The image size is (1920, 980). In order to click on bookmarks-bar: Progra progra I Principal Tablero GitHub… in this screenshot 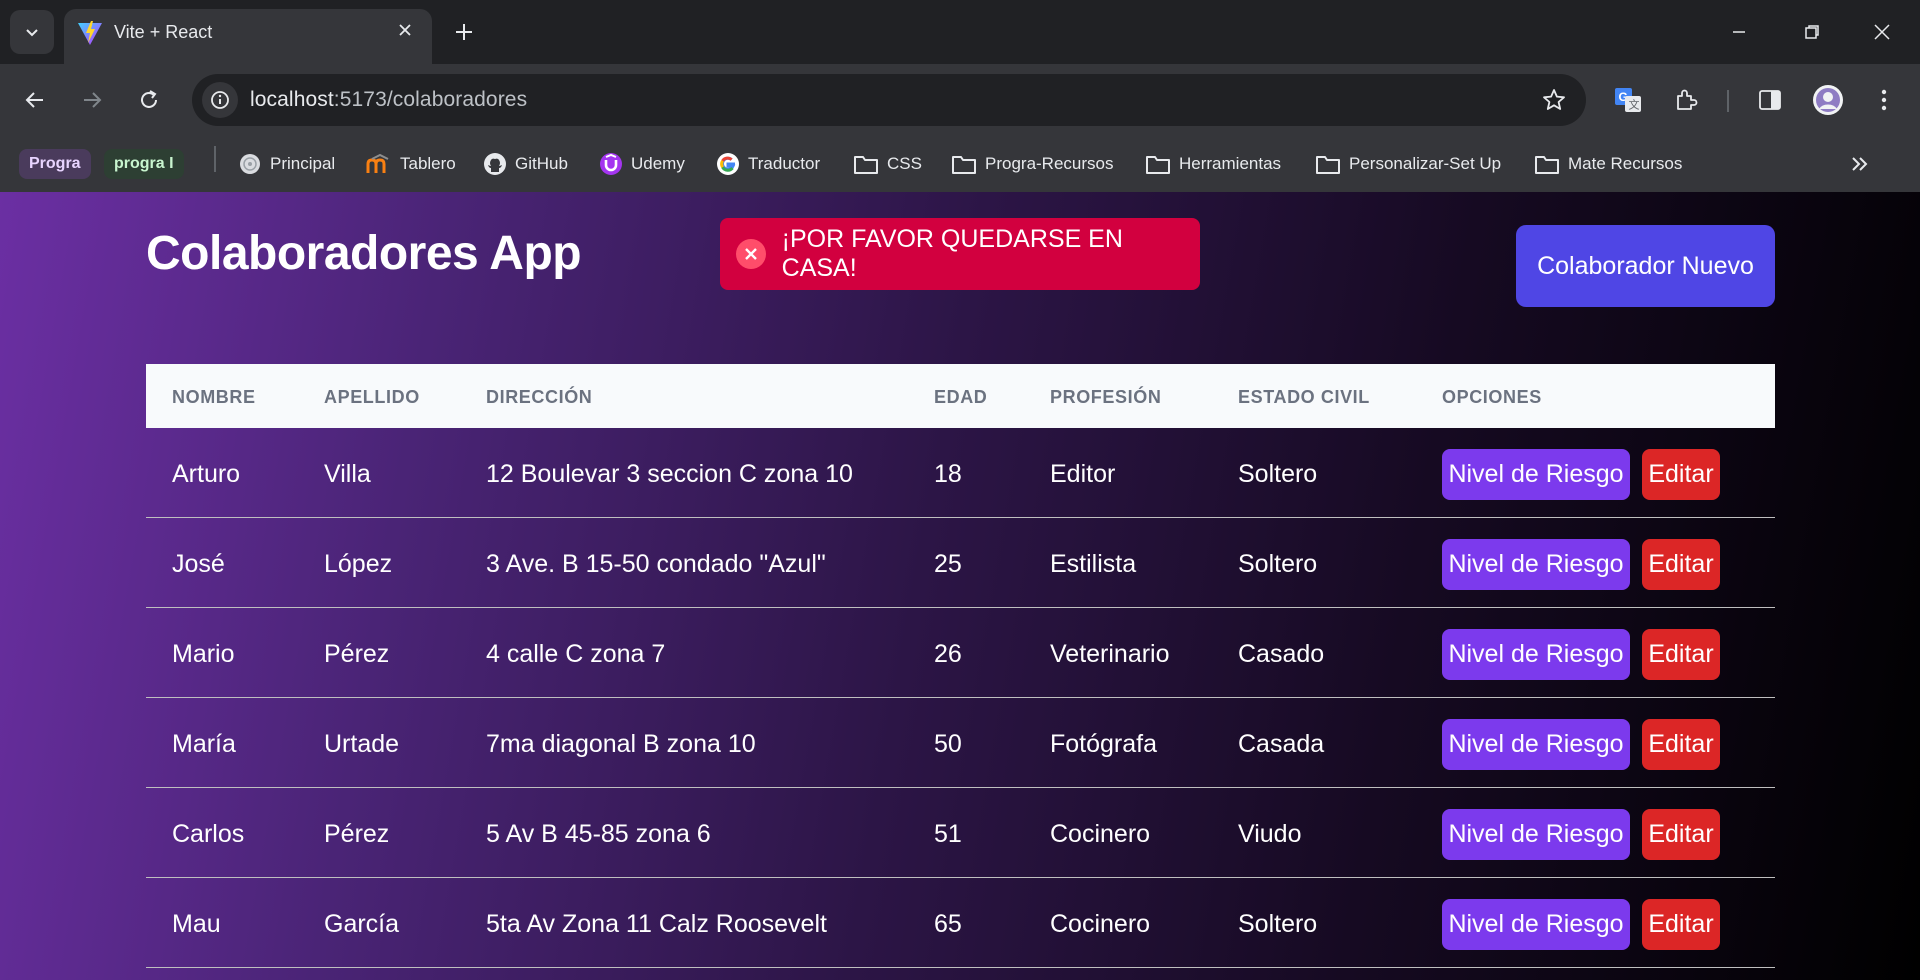, I will do `click(960, 164)`.